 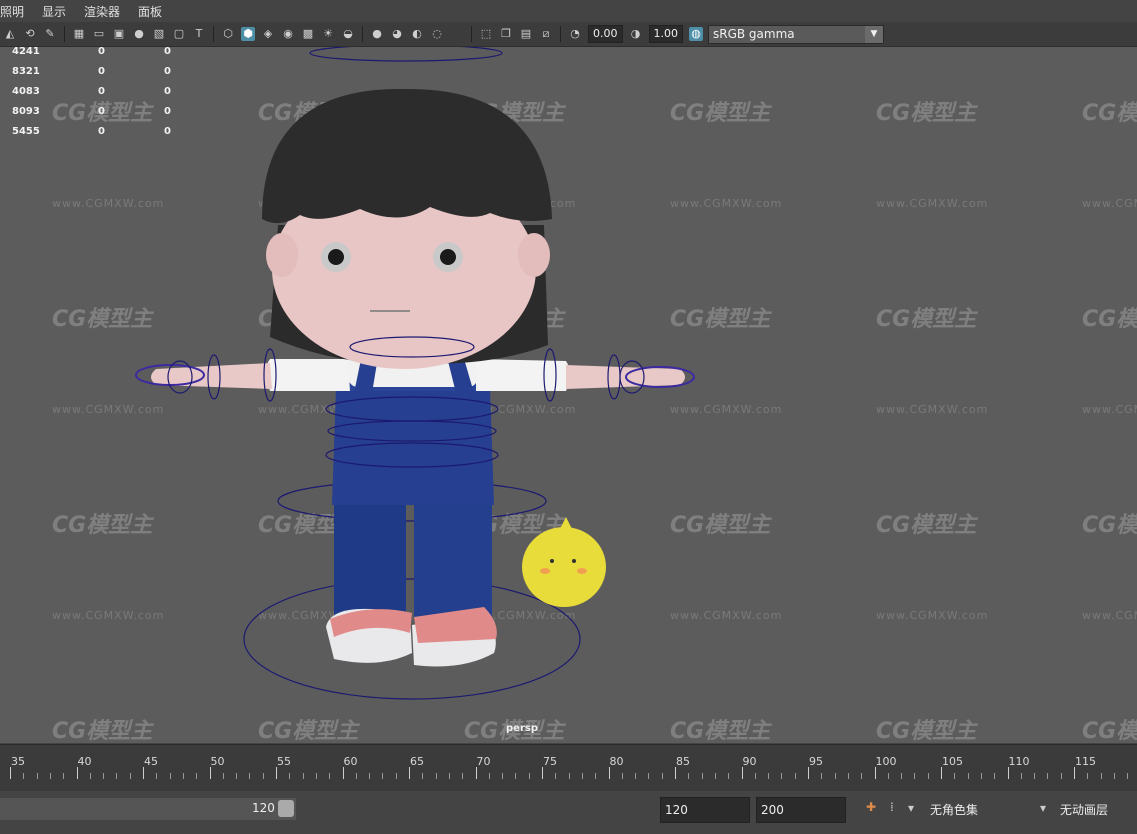 I want to click on wireframe-on-shaded-icon: ◈, so click(x=268, y=34).